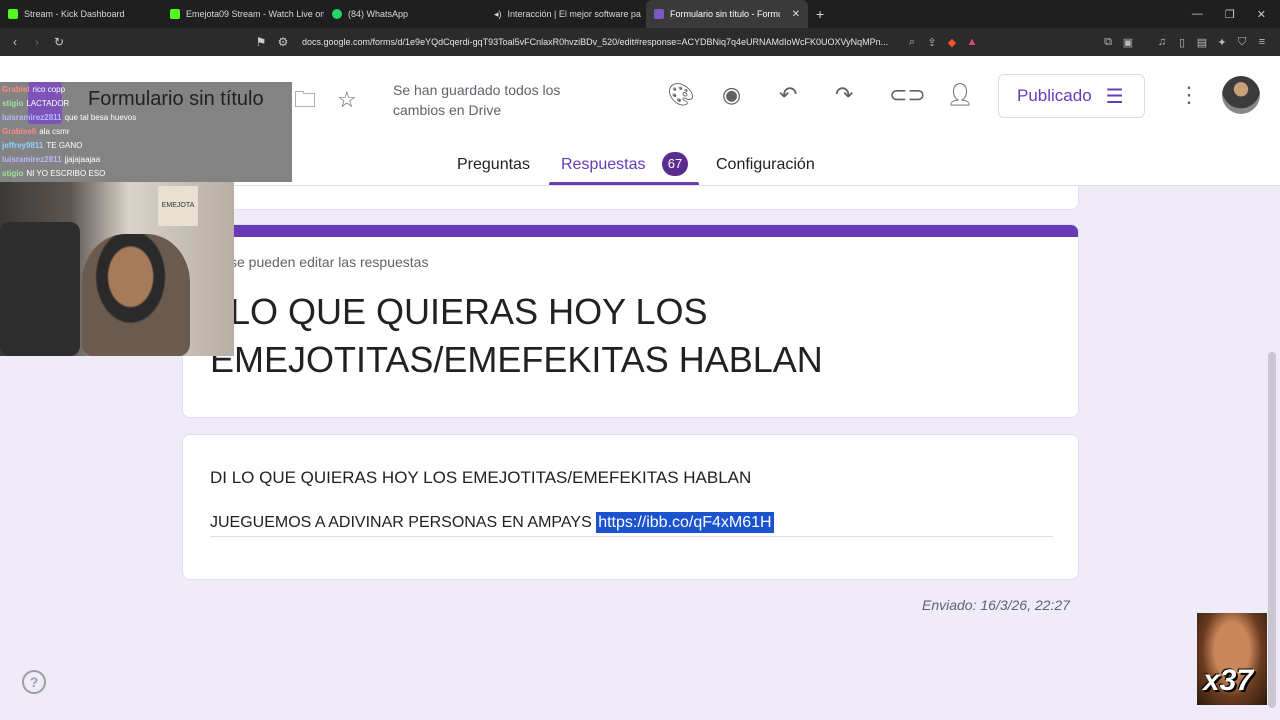  What do you see at coordinates (48, 103) in the screenshot?
I see `chat-text: LACTADOR` at bounding box center [48, 103].